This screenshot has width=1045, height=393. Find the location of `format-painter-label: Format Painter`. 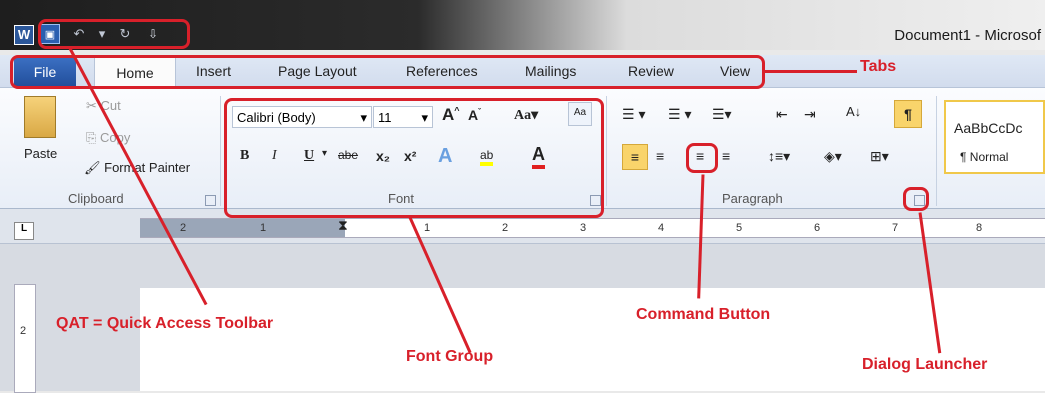

format-painter-label: Format Painter is located at coordinates (147, 167).